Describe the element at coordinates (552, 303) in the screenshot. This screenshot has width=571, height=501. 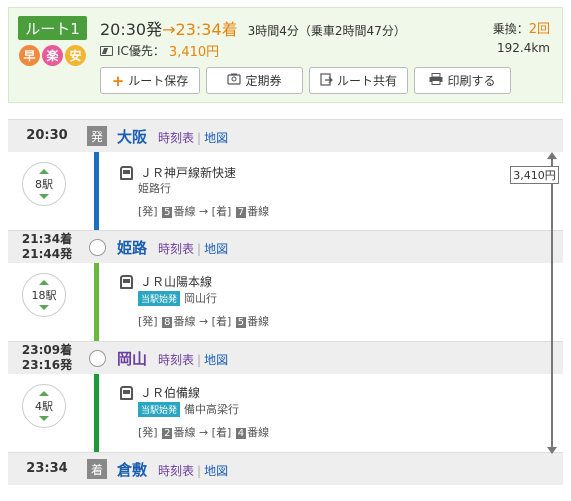
I see `fare-span-line` at that location.